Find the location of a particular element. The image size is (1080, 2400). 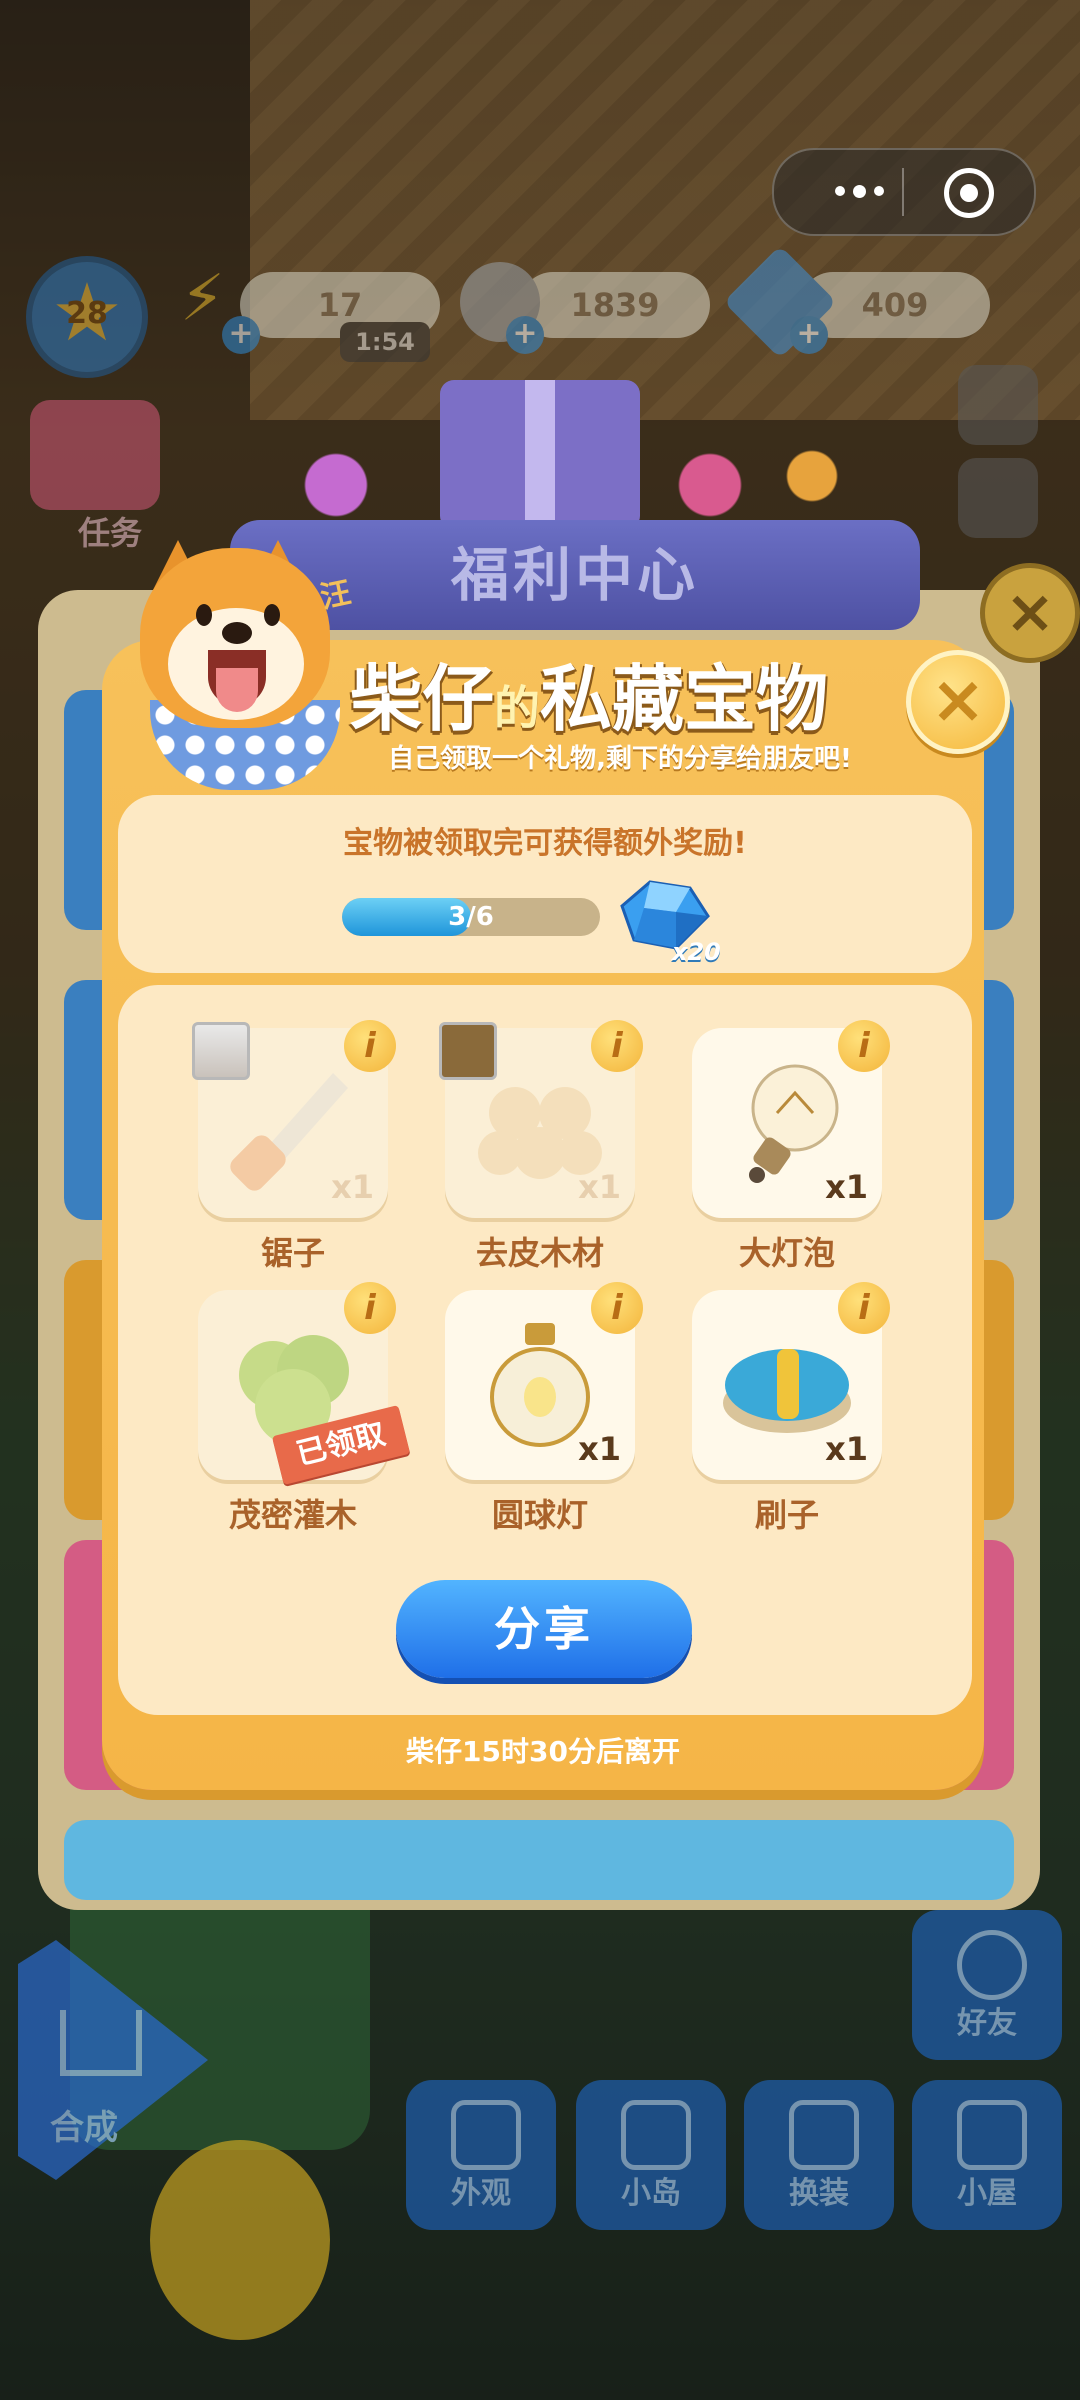

item-brush: i x1 is located at coordinates (791, 1381).